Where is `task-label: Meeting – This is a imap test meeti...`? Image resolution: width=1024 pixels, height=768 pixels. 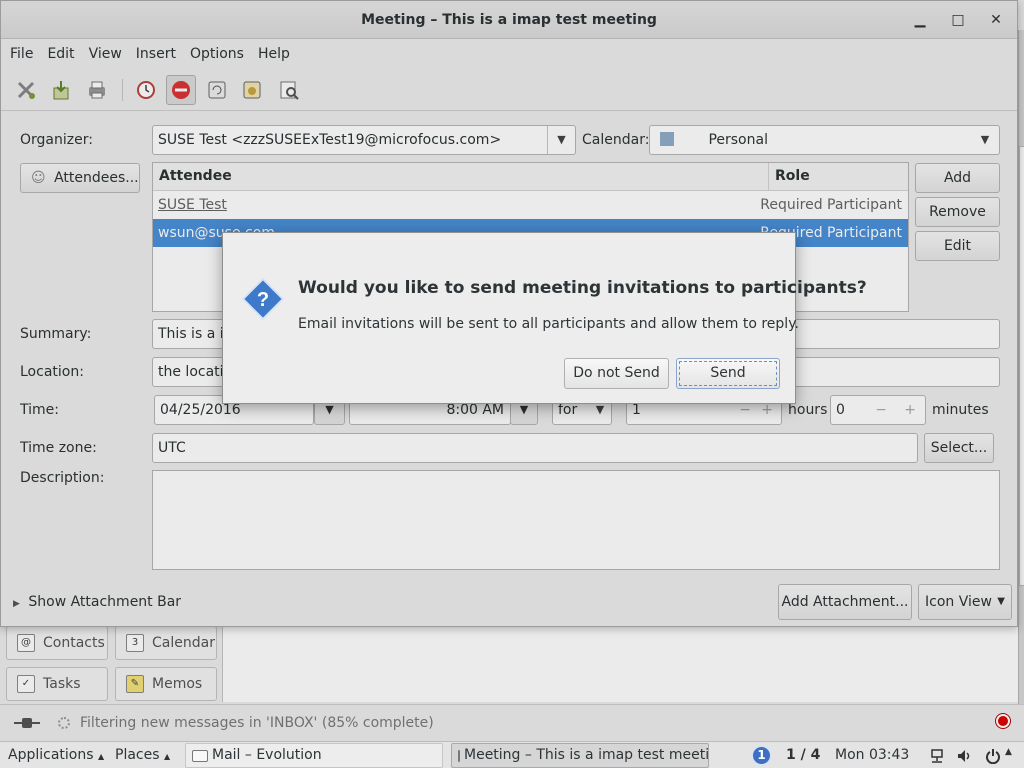
task-label: Meeting – This is a imap test meeti... is located at coordinates (586, 755).